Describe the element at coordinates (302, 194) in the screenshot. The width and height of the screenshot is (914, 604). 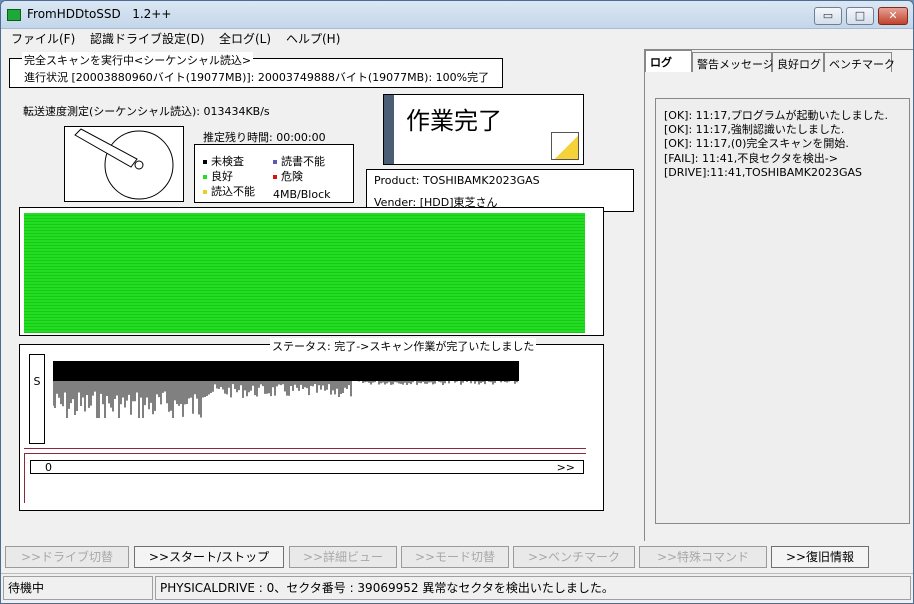
I see `block-size-text: 4MB/Block` at that location.